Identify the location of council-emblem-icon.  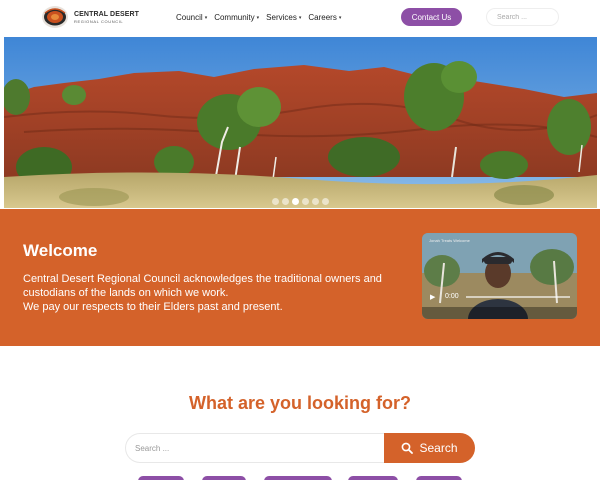
(55, 17).